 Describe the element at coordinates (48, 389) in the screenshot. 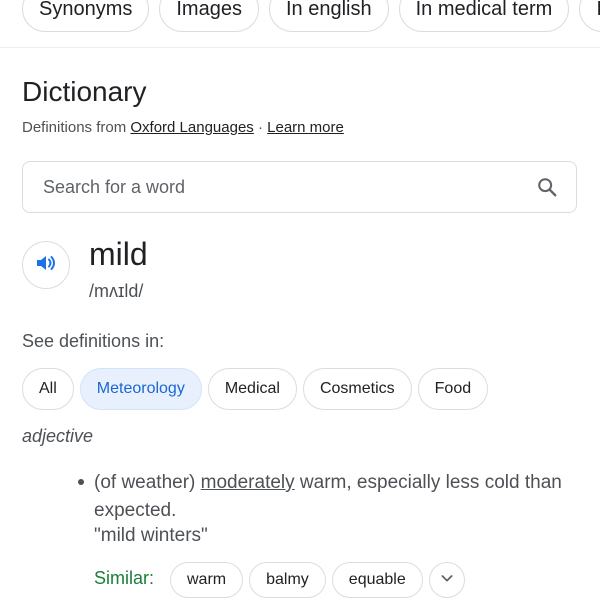

I see `category-chip-all: All` at that location.